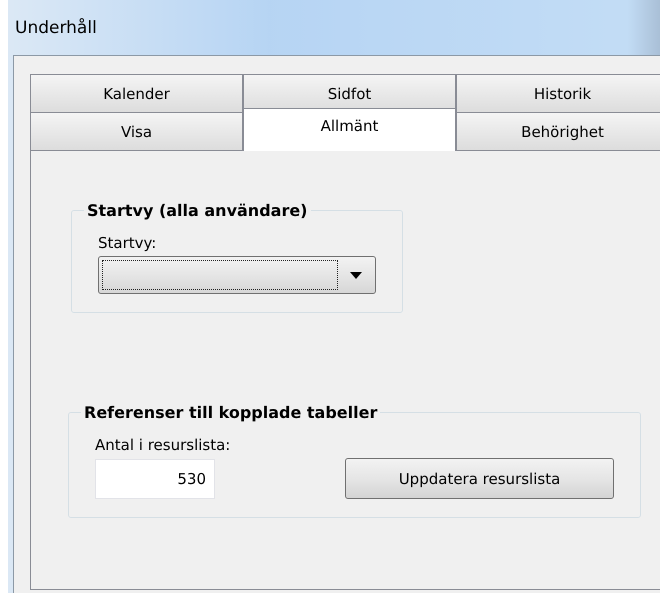 This screenshot has width=660, height=593. Describe the element at coordinates (558, 131) in the screenshot. I see `tab: Behörighet` at that location.